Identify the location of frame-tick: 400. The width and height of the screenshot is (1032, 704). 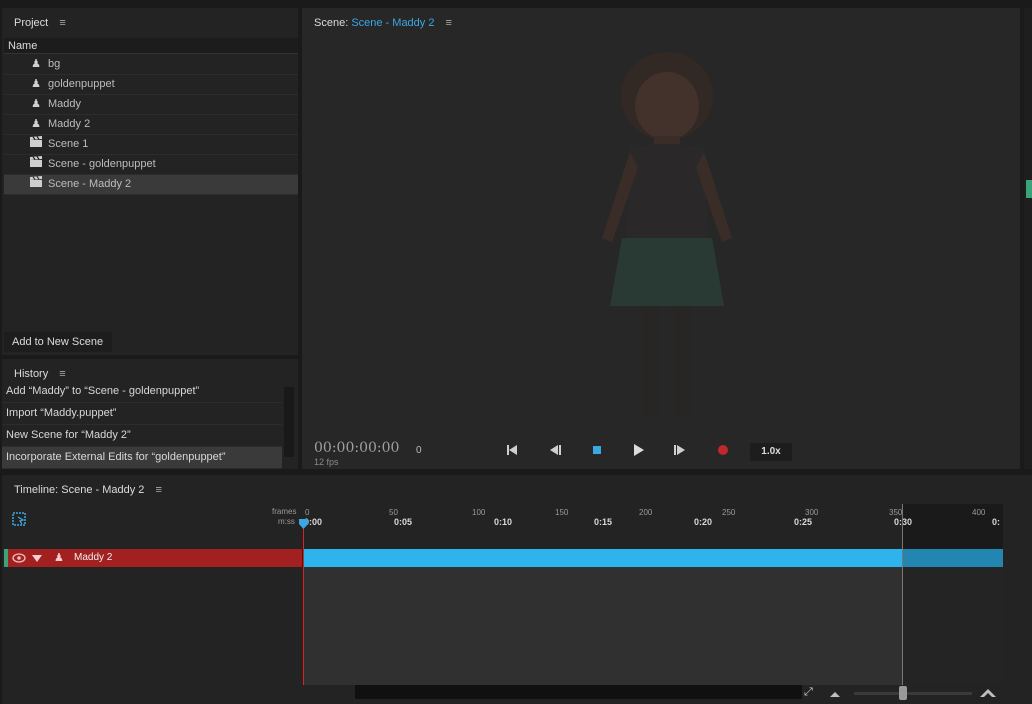
(979, 512).